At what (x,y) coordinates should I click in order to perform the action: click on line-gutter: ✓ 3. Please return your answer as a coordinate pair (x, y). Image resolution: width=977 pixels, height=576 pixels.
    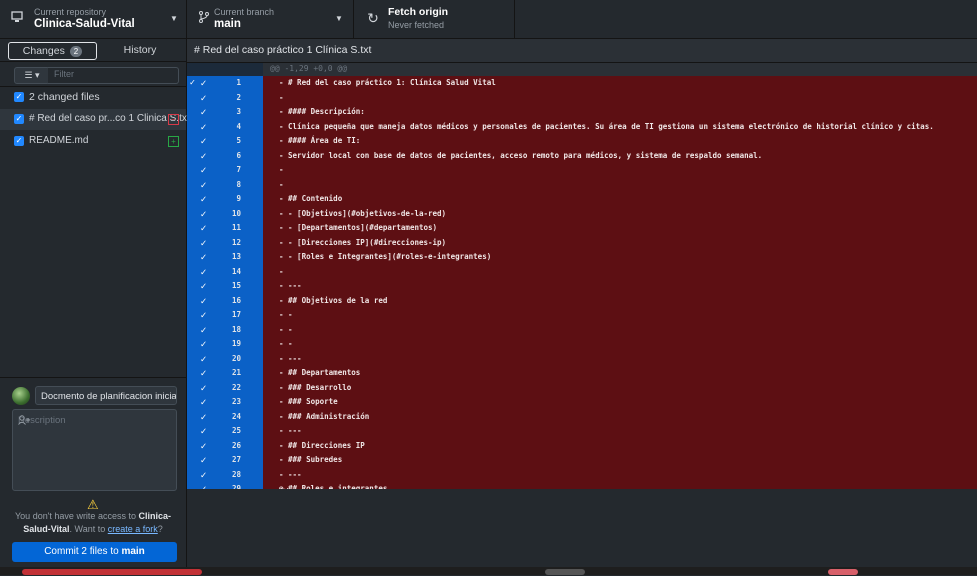
    Looking at the image, I should click on (225, 112).